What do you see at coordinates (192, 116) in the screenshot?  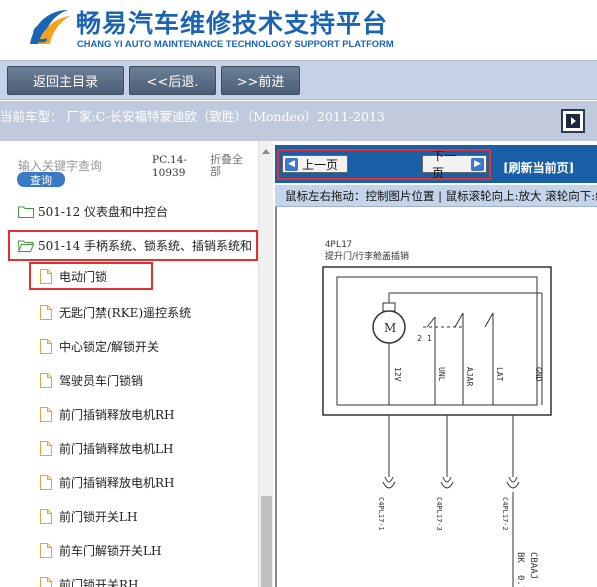 I see `current-model-text: 当前车型： 厂家:C-长安福特蒙迪欧（致胜）（Mondeo）2011-2013` at bounding box center [192, 116].